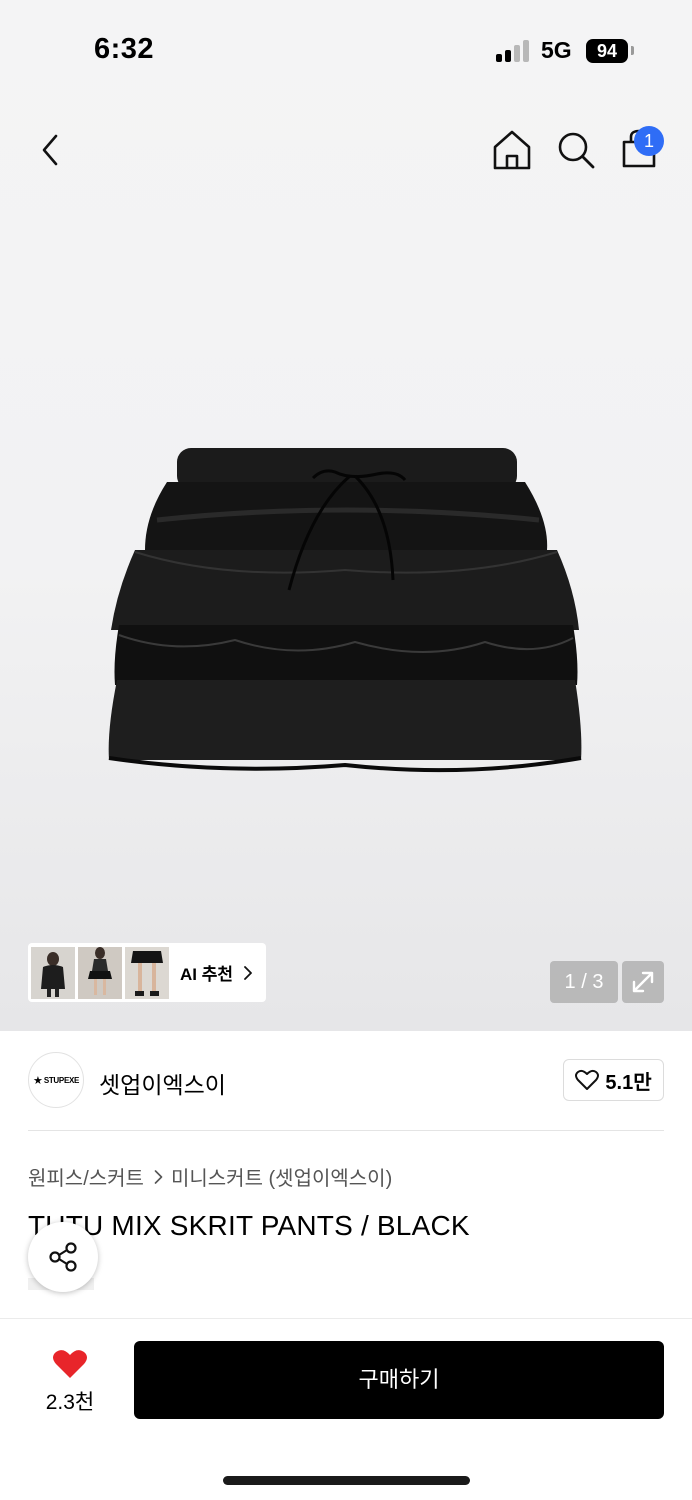 This screenshot has height=1500, width=692. I want to click on signal-icon, so click(514, 51).